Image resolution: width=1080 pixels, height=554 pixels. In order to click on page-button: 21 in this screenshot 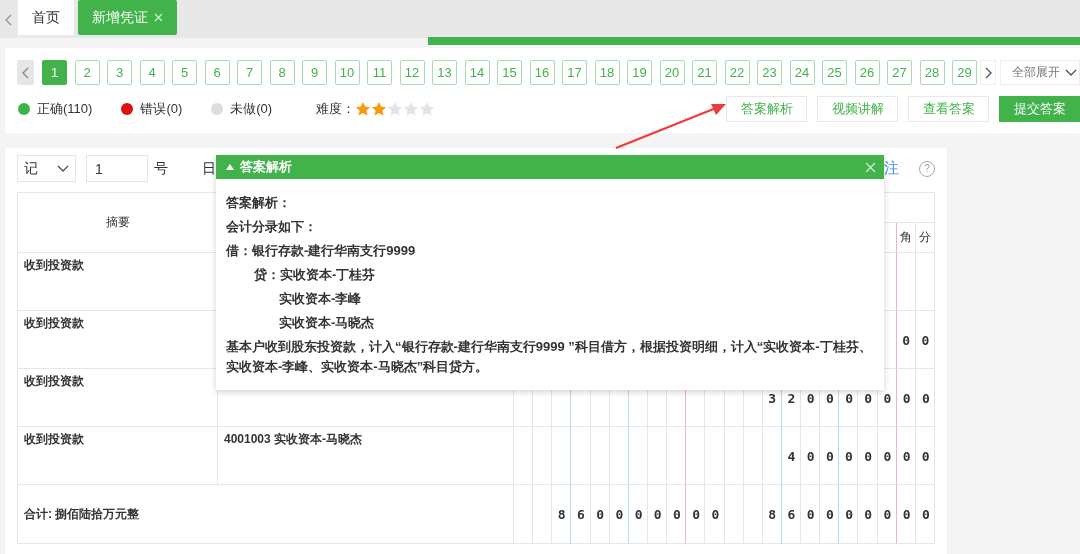, I will do `click(704, 72)`.